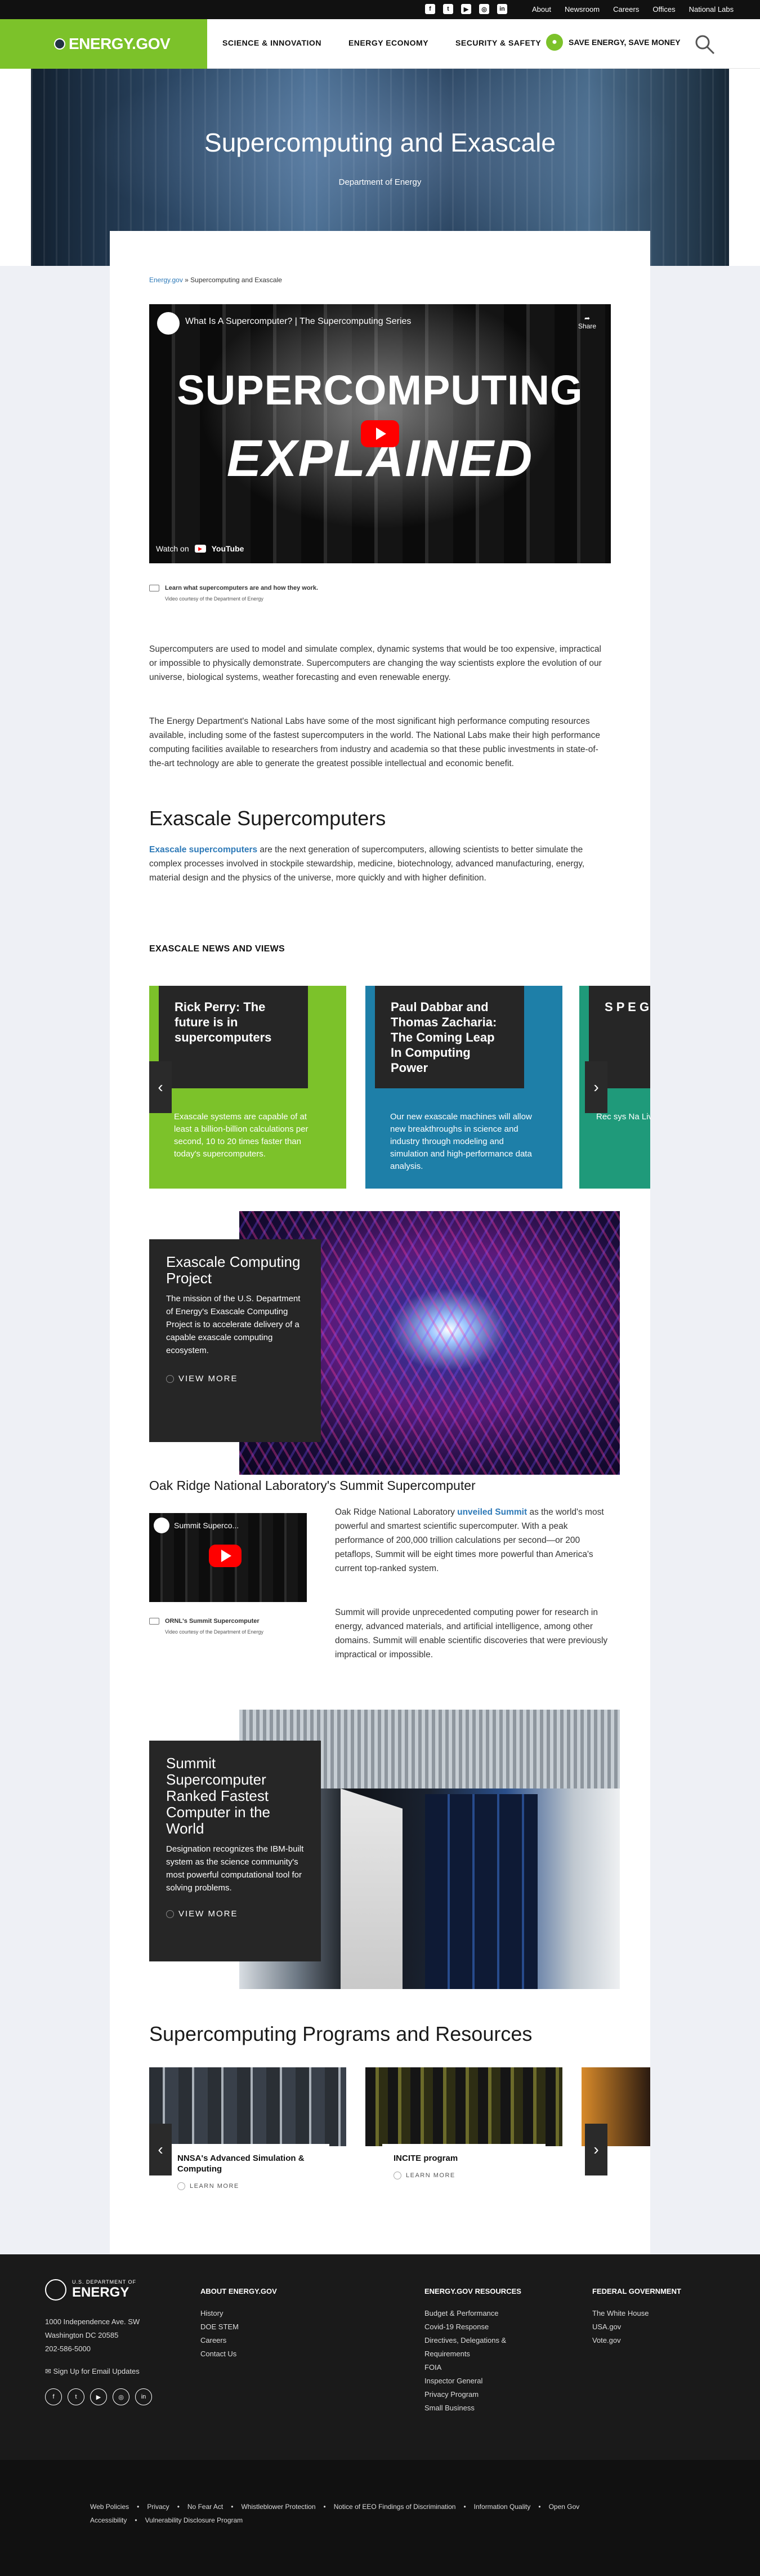 The image size is (760, 2576). I want to click on breadcrumb-home: Energy.gov, so click(166, 280).